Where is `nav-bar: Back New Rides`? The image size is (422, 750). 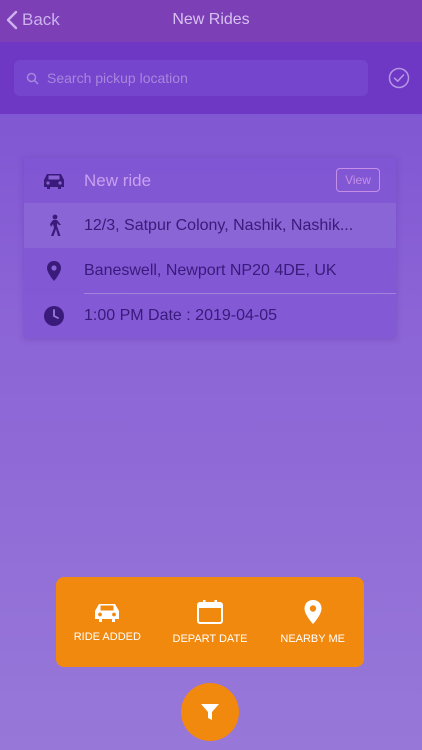 nav-bar: Back New Rides is located at coordinates (211, 21).